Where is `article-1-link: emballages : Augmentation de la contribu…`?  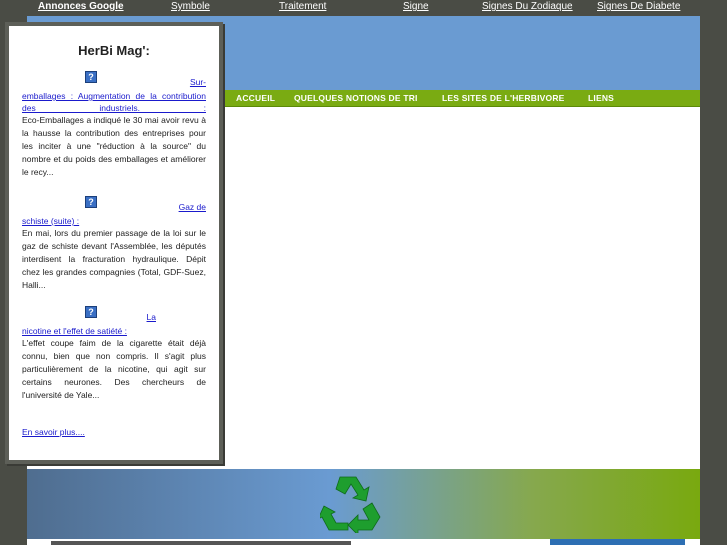
article-1-link: emballages : Augmentation de la contribu… is located at coordinates (114, 102).